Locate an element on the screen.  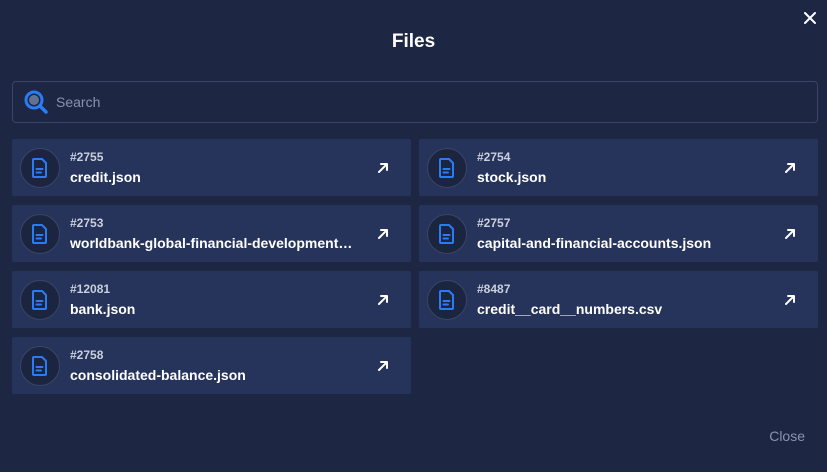
file-id: #2758 is located at coordinates (87, 354).